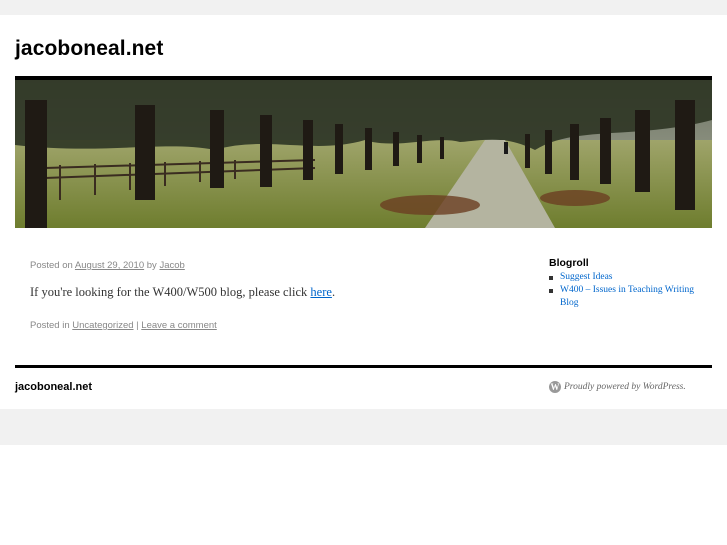  Describe the element at coordinates (179, 325) in the screenshot. I see `leave-comment-link: Leave a comment` at that location.